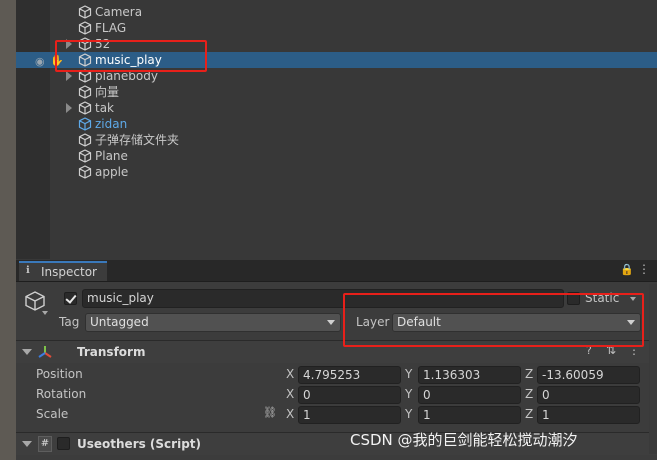 The width and height of the screenshot is (657, 460). What do you see at coordinates (105, 108) in the screenshot?
I see `hierarchy-item-label: tak` at bounding box center [105, 108].